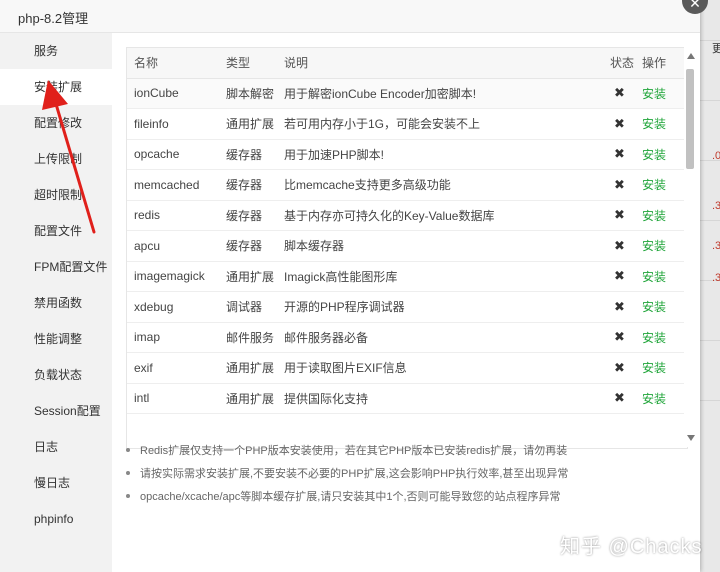 Image resolution: width=720 pixels, height=572 pixels. Describe the element at coordinates (56, 123) in the screenshot. I see `sidebar-item-config-edit: 配置修改` at that location.